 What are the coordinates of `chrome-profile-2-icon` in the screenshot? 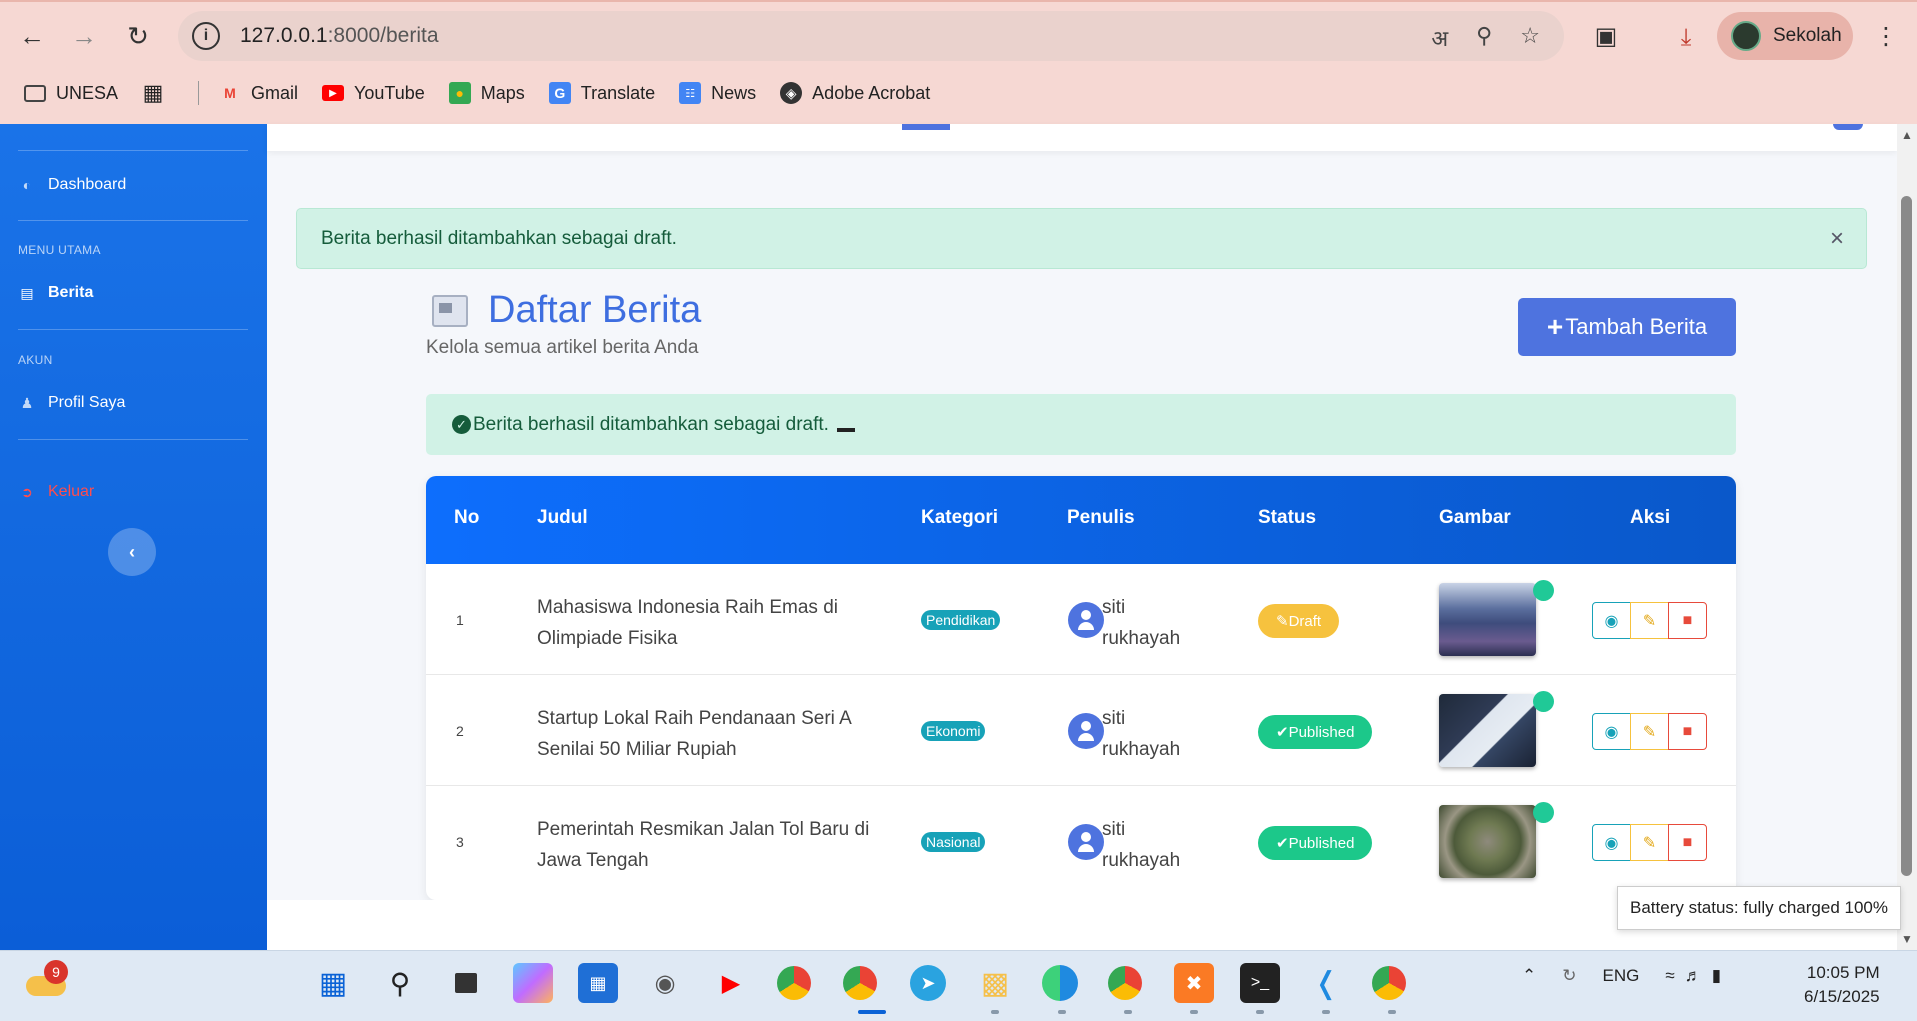 It's located at (1125, 983).